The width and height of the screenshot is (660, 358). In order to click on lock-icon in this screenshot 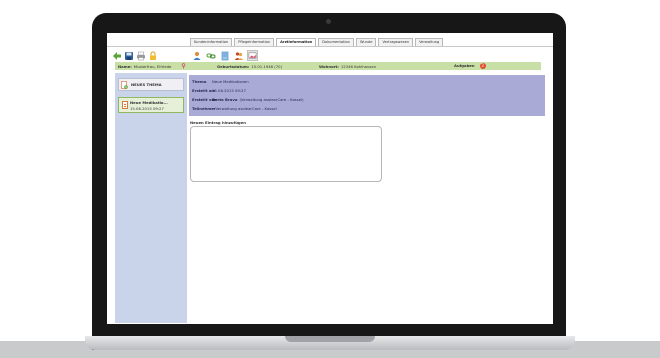, I will do `click(152, 55)`.